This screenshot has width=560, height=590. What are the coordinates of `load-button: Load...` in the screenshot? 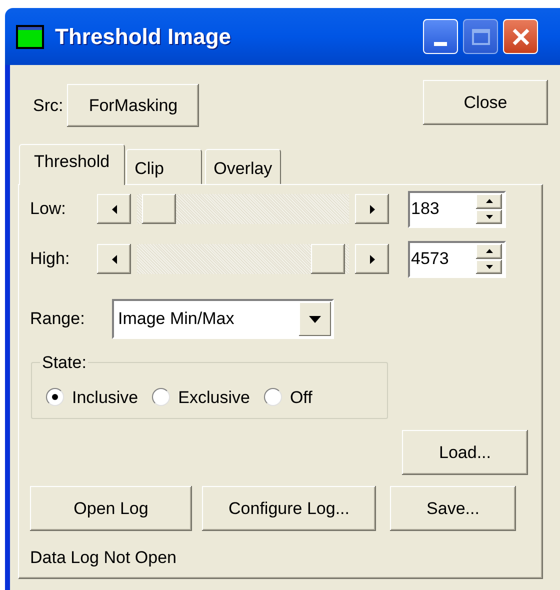 It's located at (465, 452).